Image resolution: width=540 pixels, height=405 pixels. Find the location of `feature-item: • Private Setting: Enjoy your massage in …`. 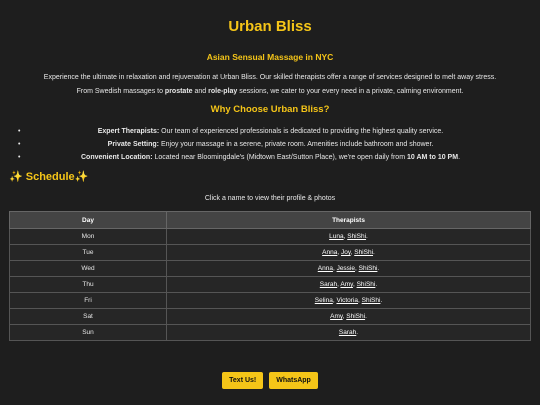

feature-item: • Private Setting: Enjoy your massage in … is located at coordinates (270, 144).